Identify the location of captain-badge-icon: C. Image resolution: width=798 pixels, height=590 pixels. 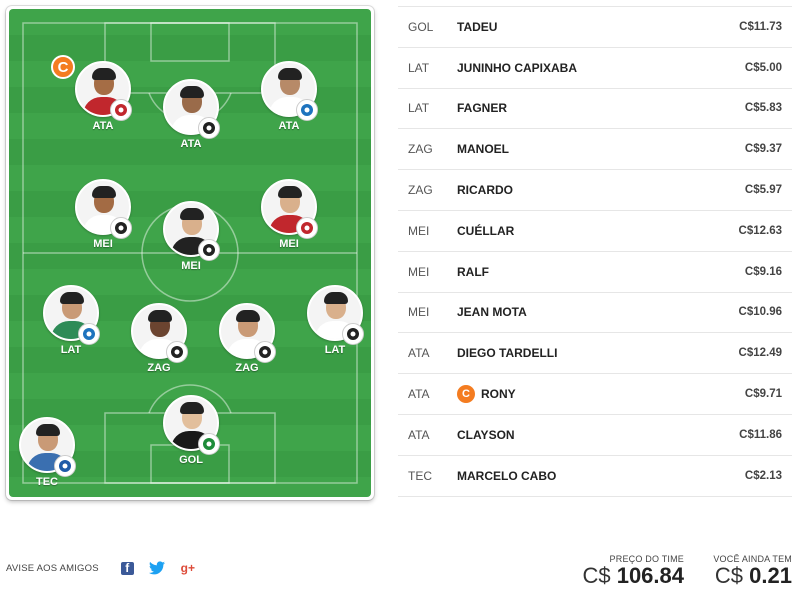
(63, 67).